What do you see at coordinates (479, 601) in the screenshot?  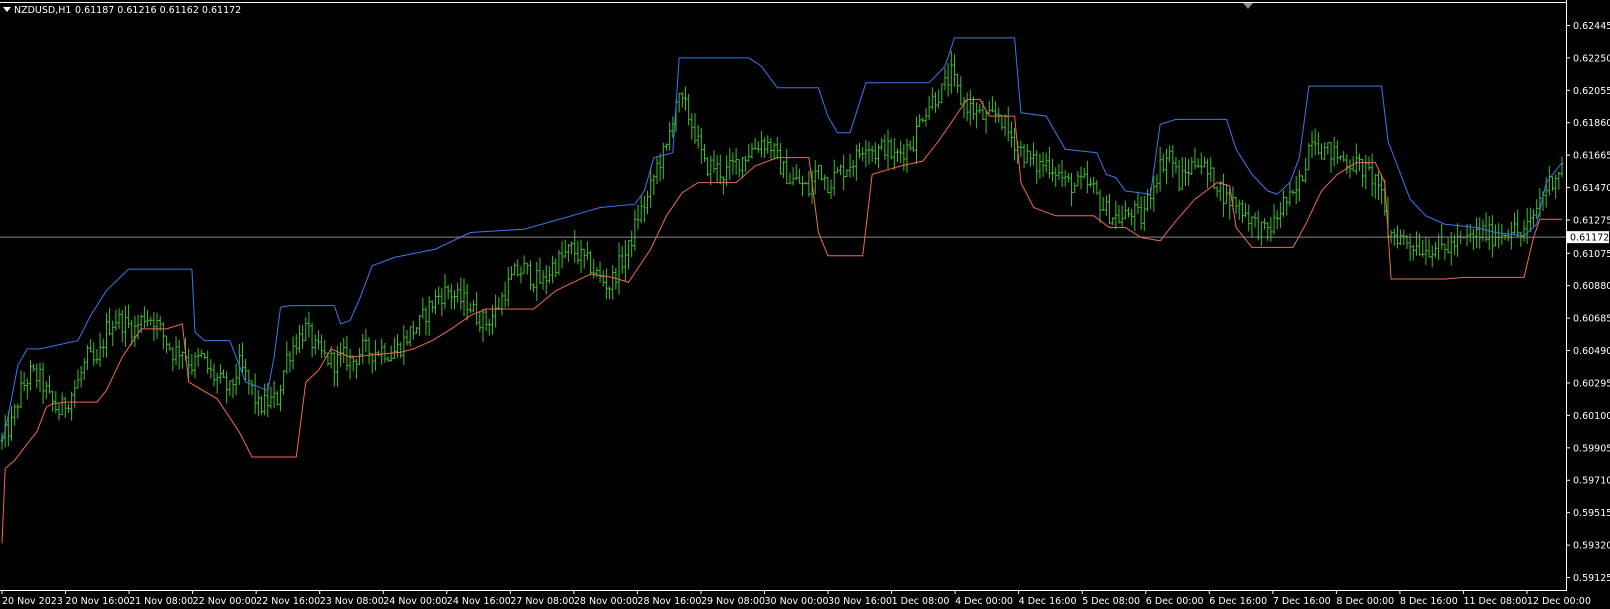 I see `x-tick-label: 24 Nov 16:00` at bounding box center [479, 601].